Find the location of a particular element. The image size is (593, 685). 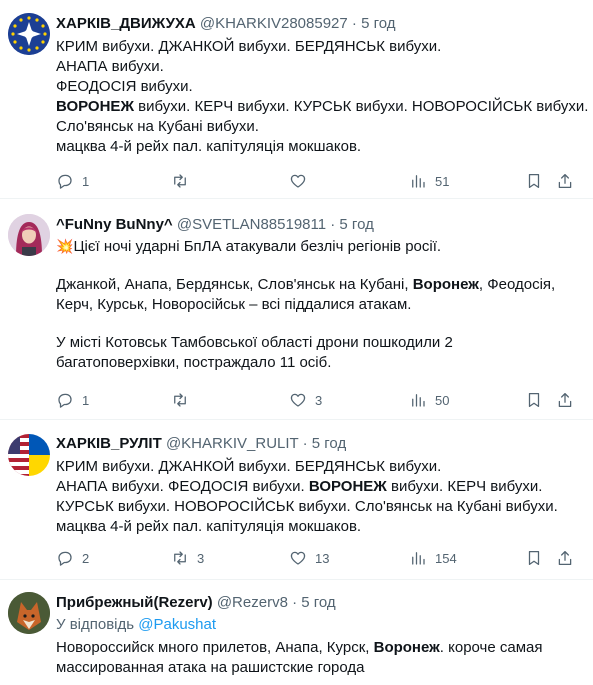

flags-avatar-icon is located at coordinates (29, 455).